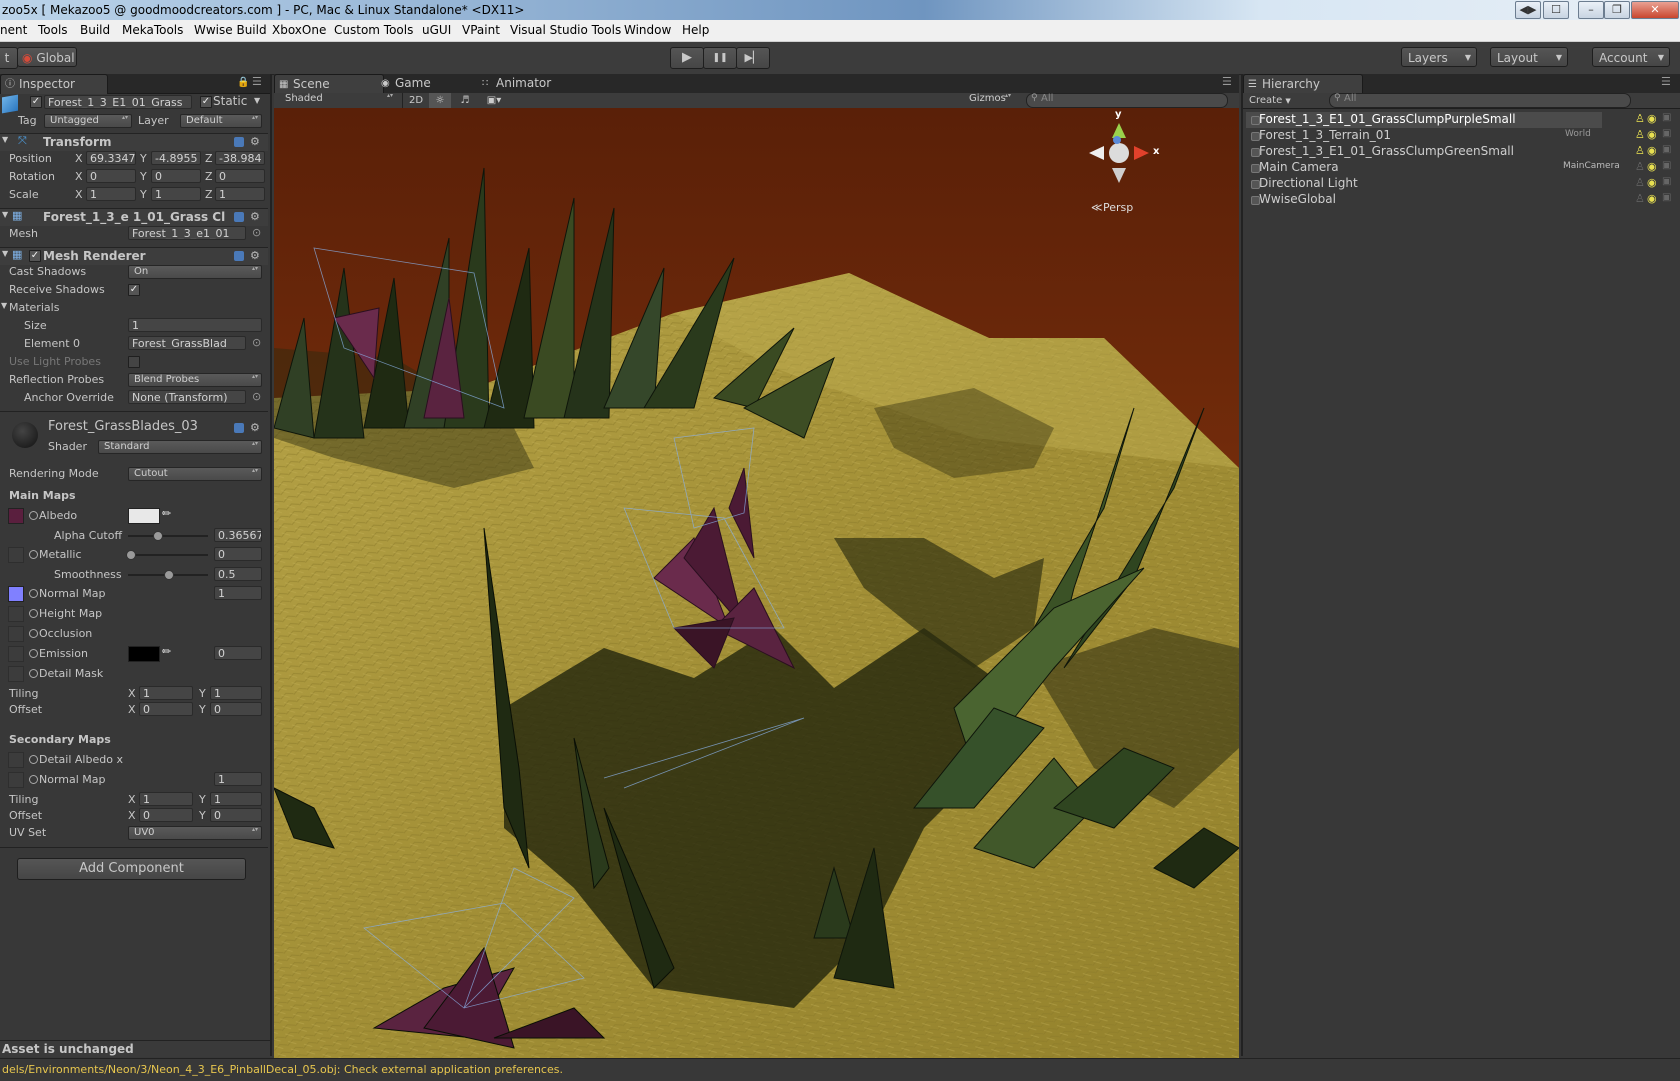  What do you see at coordinates (195, 272) in the screenshot?
I see `cast-shadows-dropdown: On` at bounding box center [195, 272].